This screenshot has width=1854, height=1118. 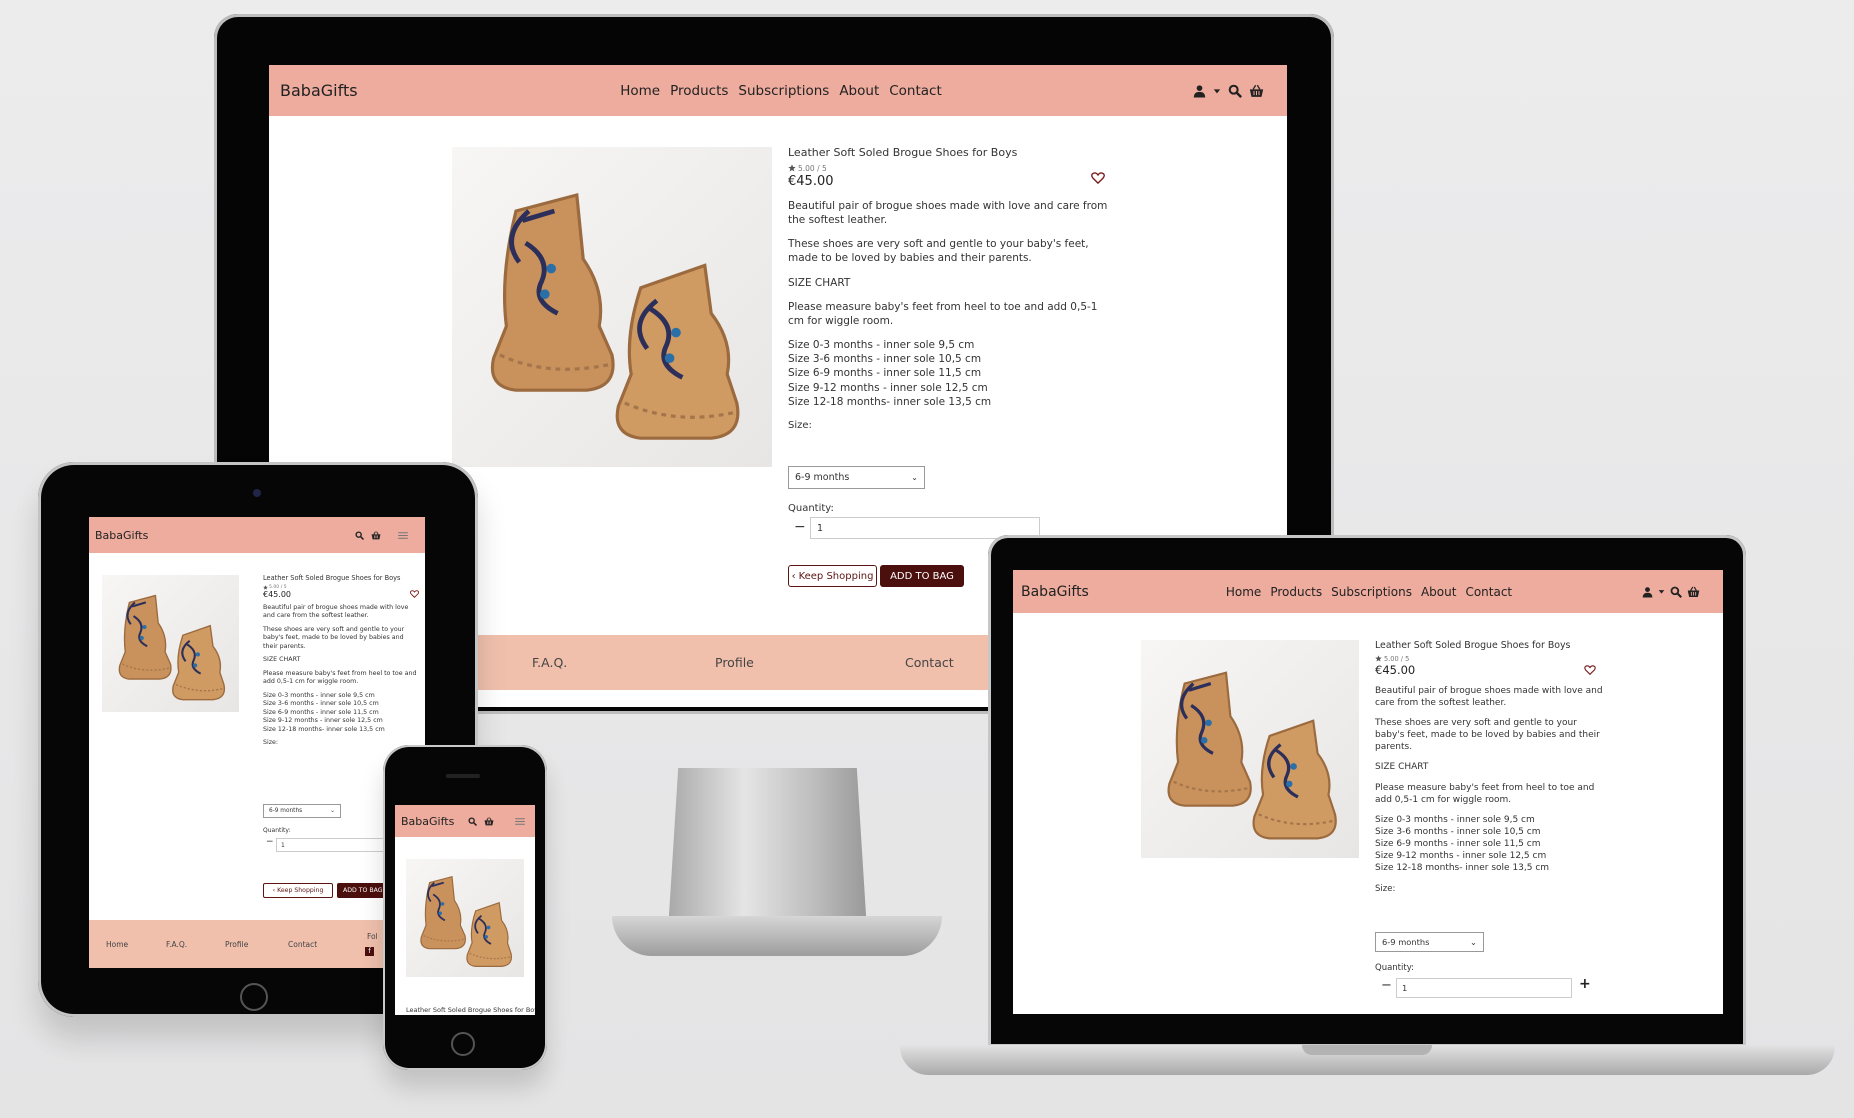 What do you see at coordinates (1458, 844) in the screenshot?
I see `size-row: Size 6-9 months - inner sole 11,5 cm` at bounding box center [1458, 844].